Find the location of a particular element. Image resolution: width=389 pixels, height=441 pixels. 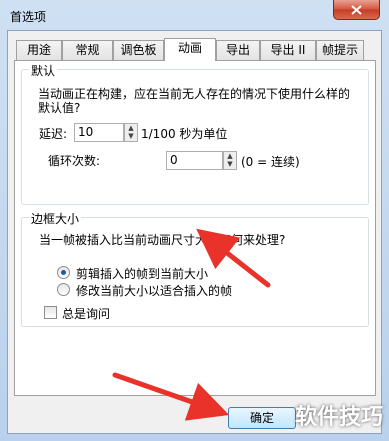

arrow-to-crop-option is located at coordinates (233, 258).